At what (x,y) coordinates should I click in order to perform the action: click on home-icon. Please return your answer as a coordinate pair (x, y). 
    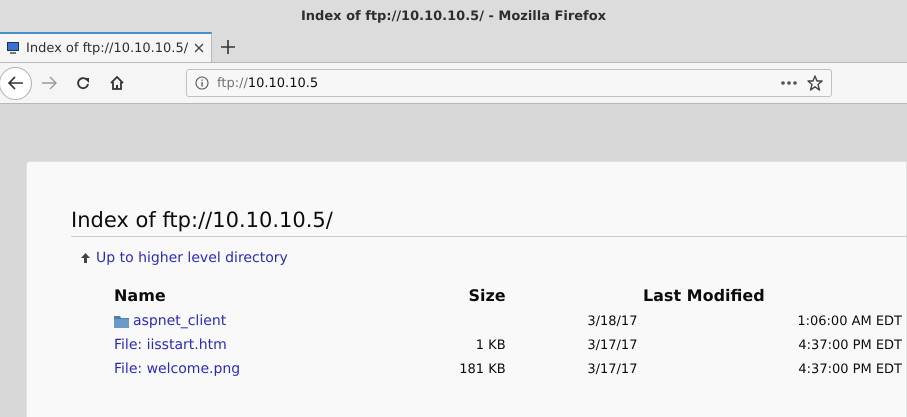
    Looking at the image, I should click on (117, 83).